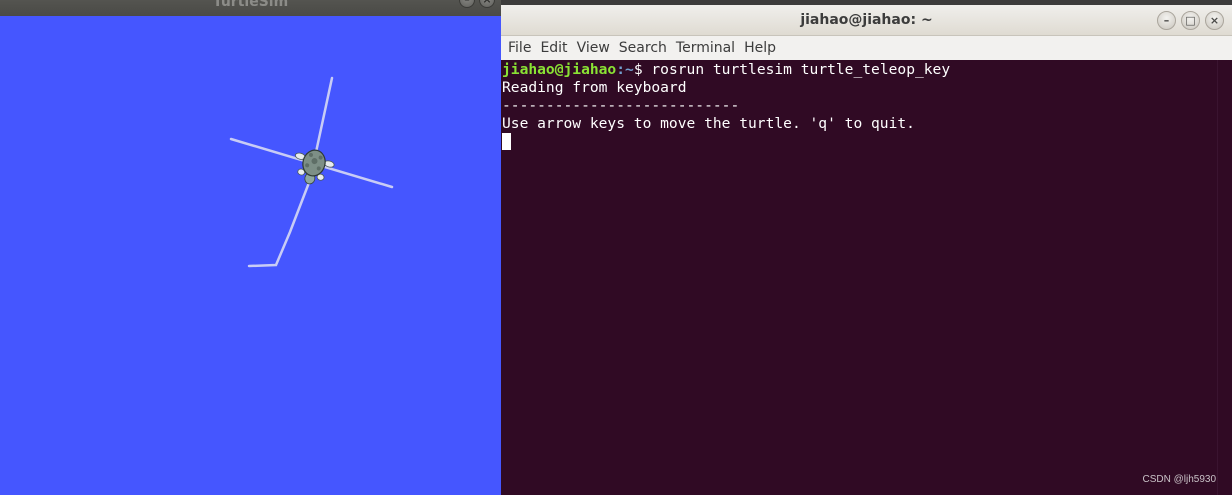  What do you see at coordinates (643, 48) in the screenshot?
I see `menu-search: Search` at bounding box center [643, 48].